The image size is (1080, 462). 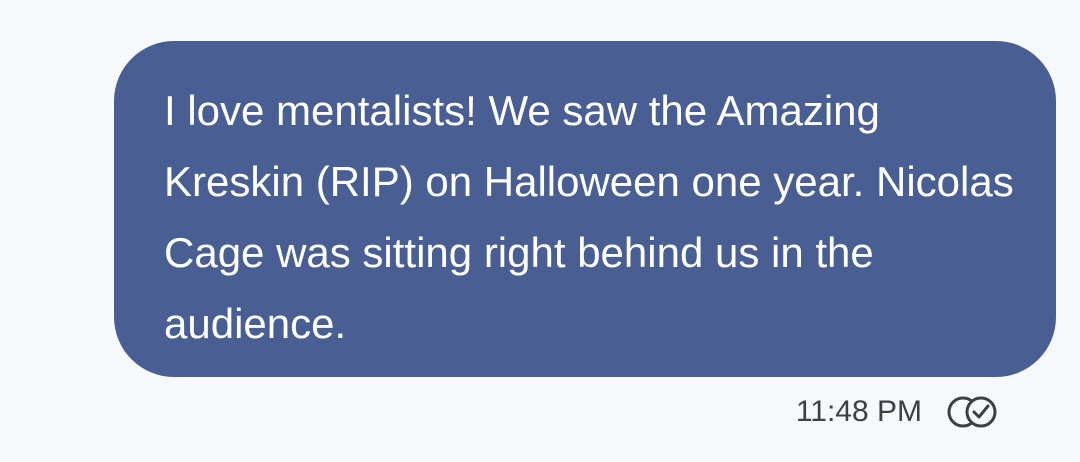 What do you see at coordinates (858, 411) in the screenshot?
I see `message-timestamp: 11:48 PM` at bounding box center [858, 411].